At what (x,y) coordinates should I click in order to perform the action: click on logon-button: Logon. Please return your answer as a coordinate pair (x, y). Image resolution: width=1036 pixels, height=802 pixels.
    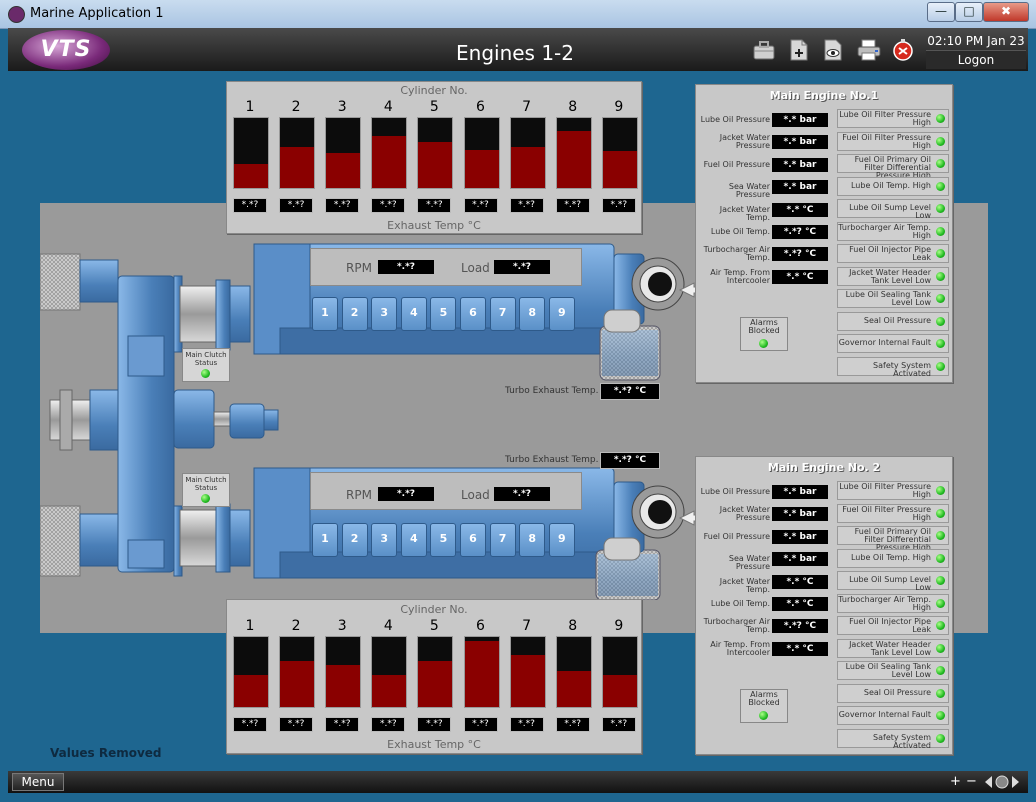
    Looking at the image, I should click on (976, 59).